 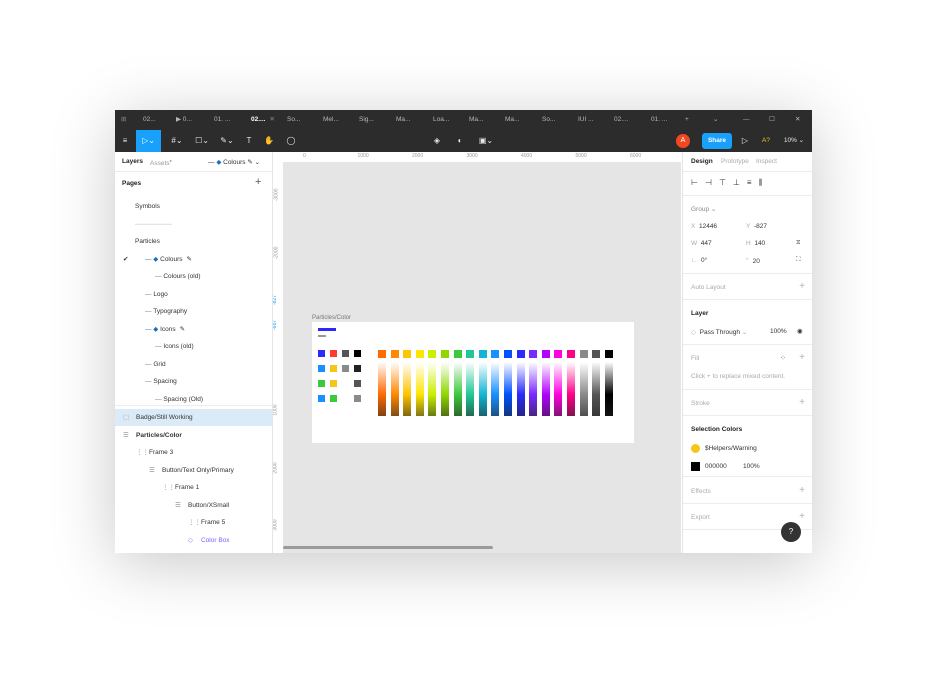 I want to click on group-dropdown: Group ⌄, so click(x=703, y=209).